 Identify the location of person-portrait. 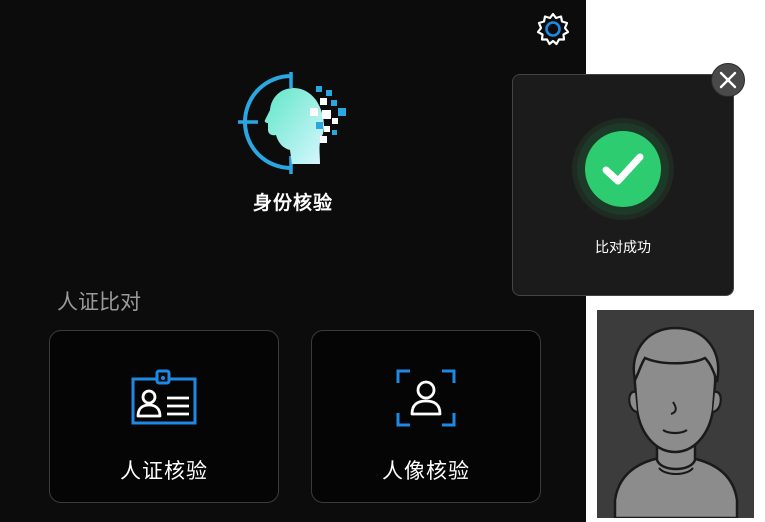
(675, 414).